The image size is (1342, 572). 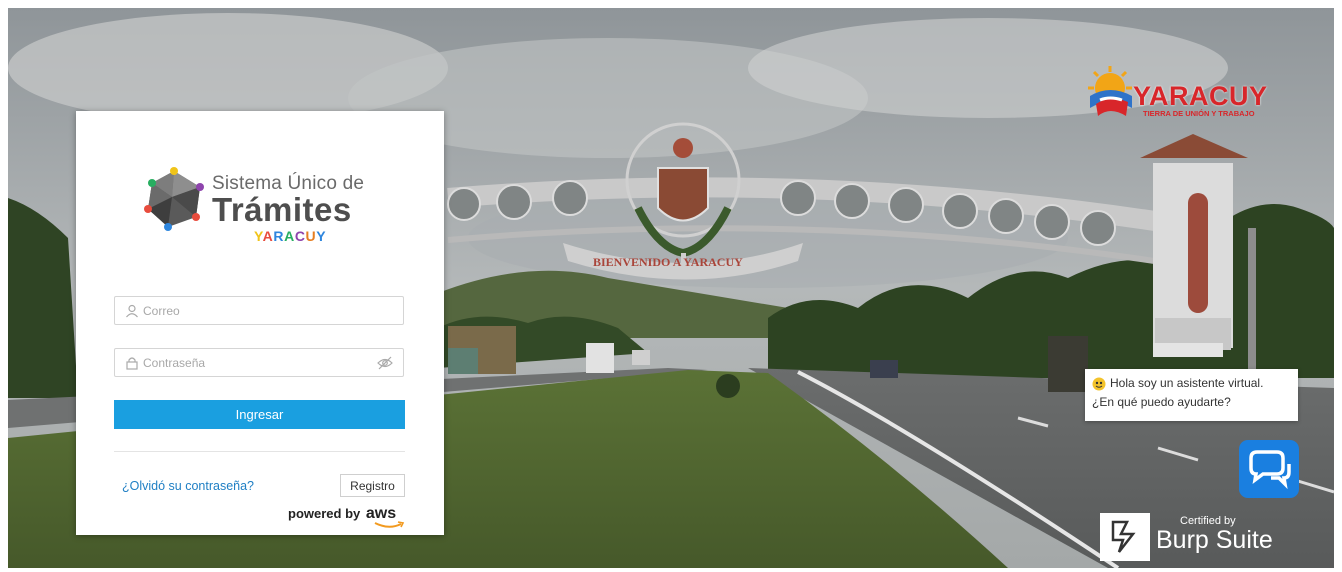 I want to click on aws-smile-icon, so click(x=389, y=524).